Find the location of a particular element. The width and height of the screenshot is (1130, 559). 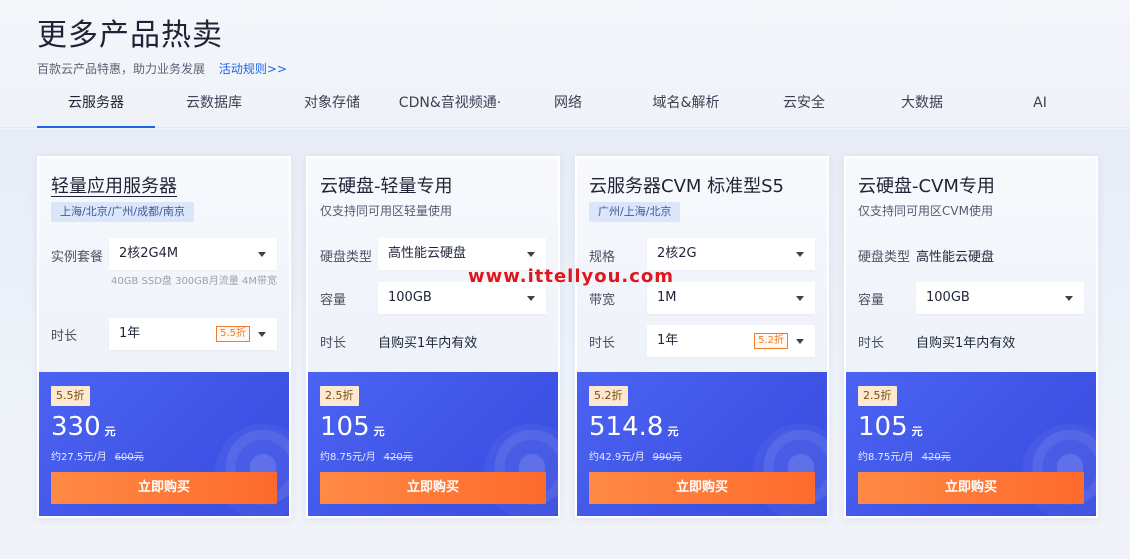

original-price: 600元 is located at coordinates (129, 457).